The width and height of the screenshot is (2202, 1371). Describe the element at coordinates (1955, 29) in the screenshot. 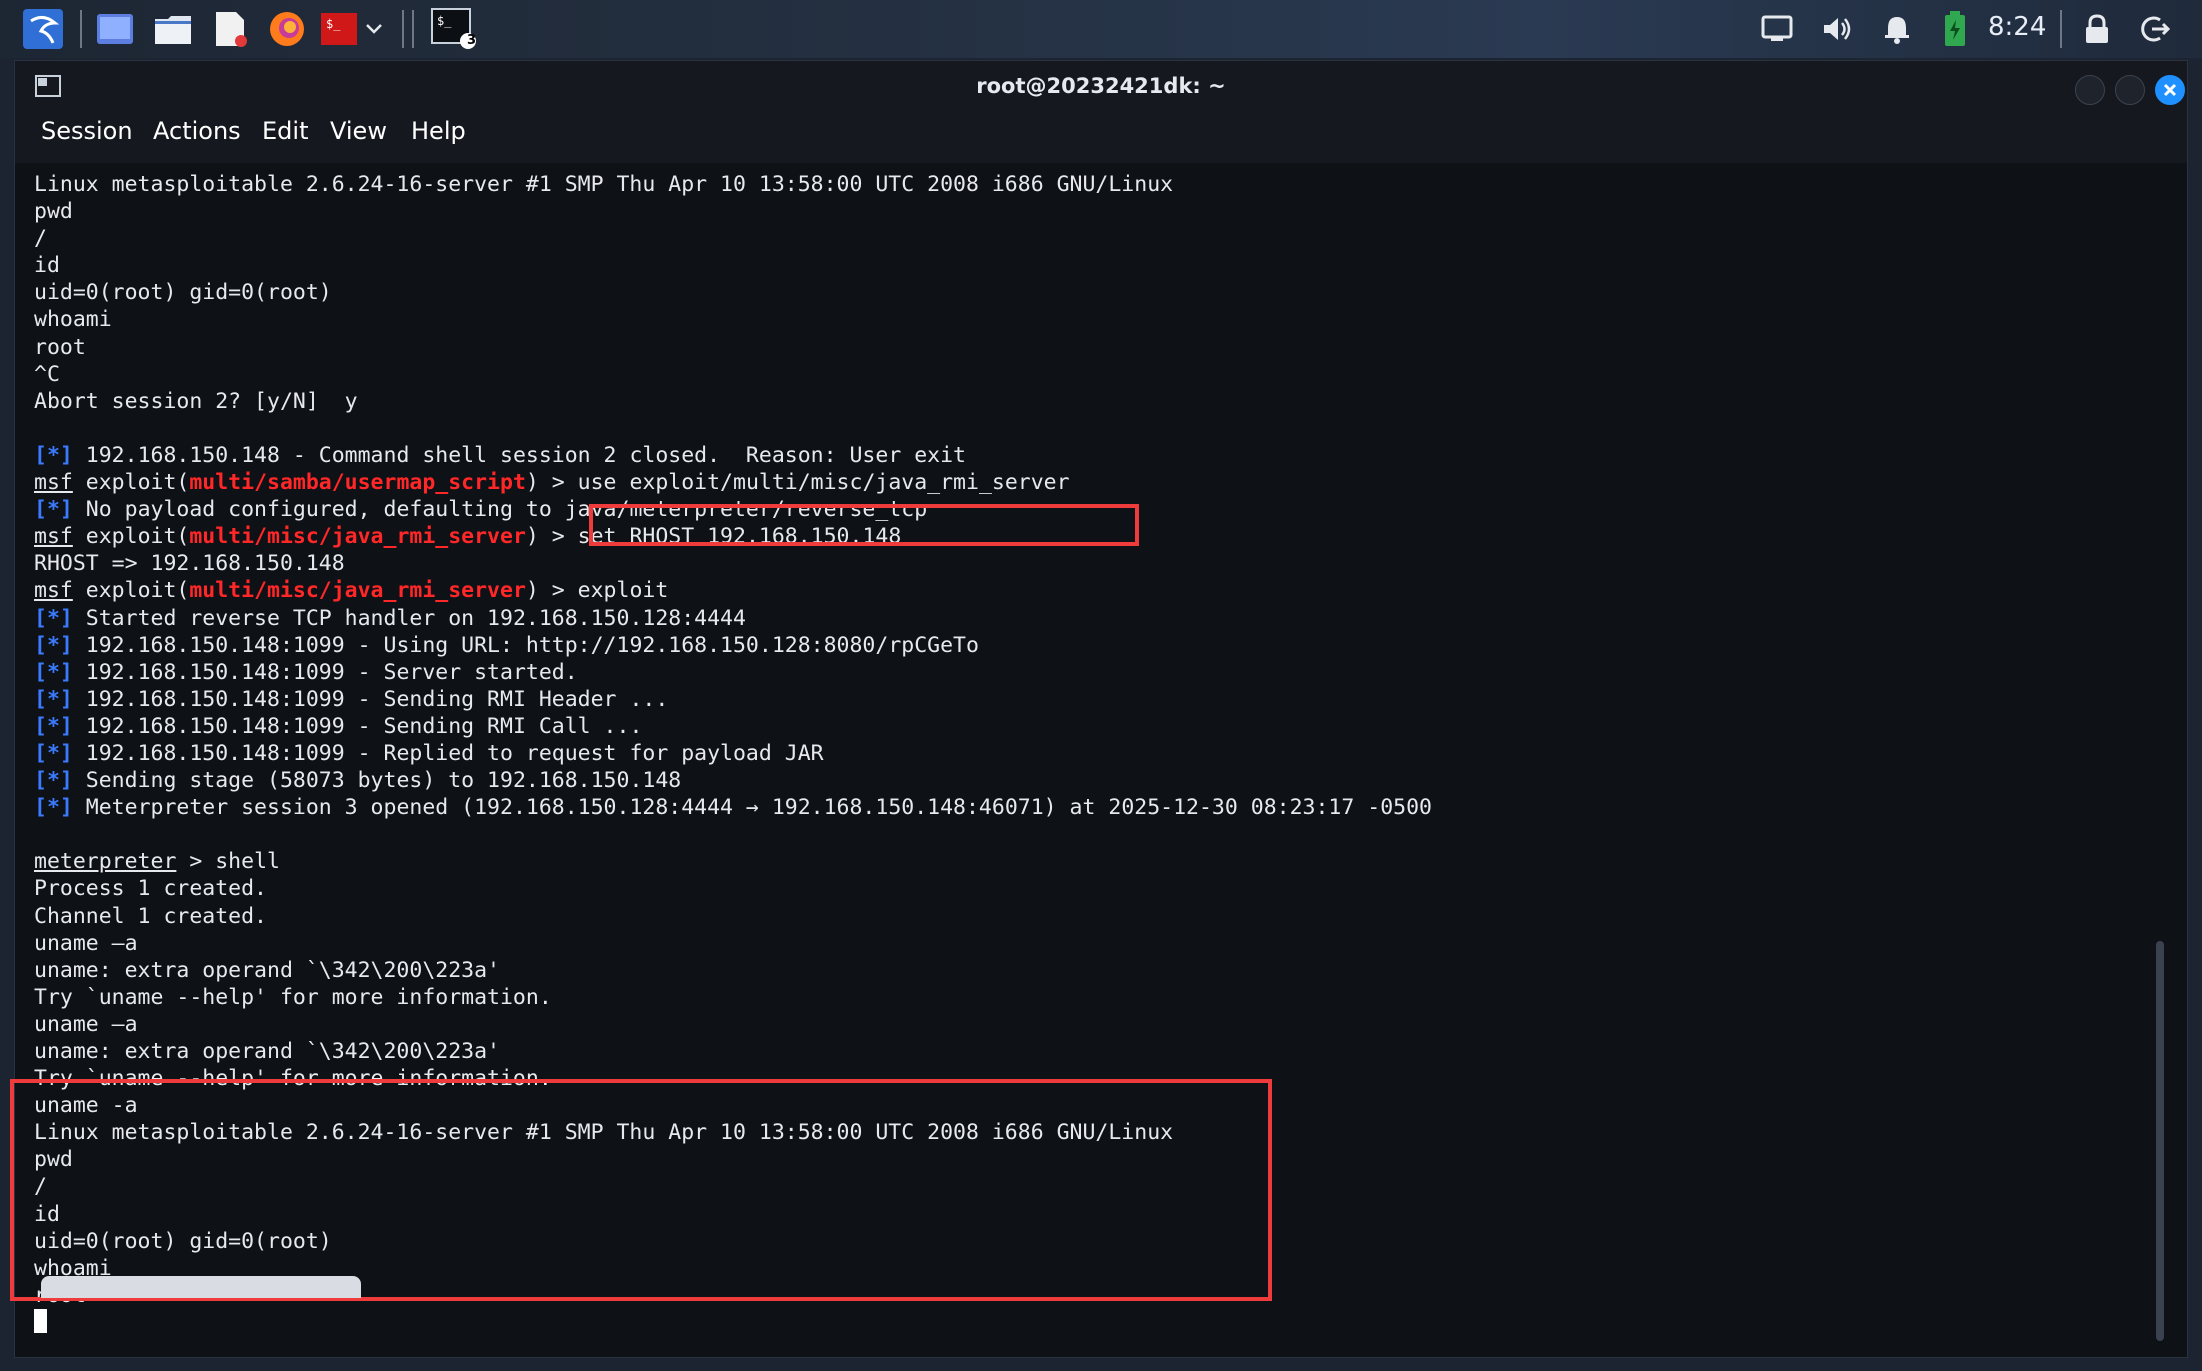

I see `battery-icon` at that location.